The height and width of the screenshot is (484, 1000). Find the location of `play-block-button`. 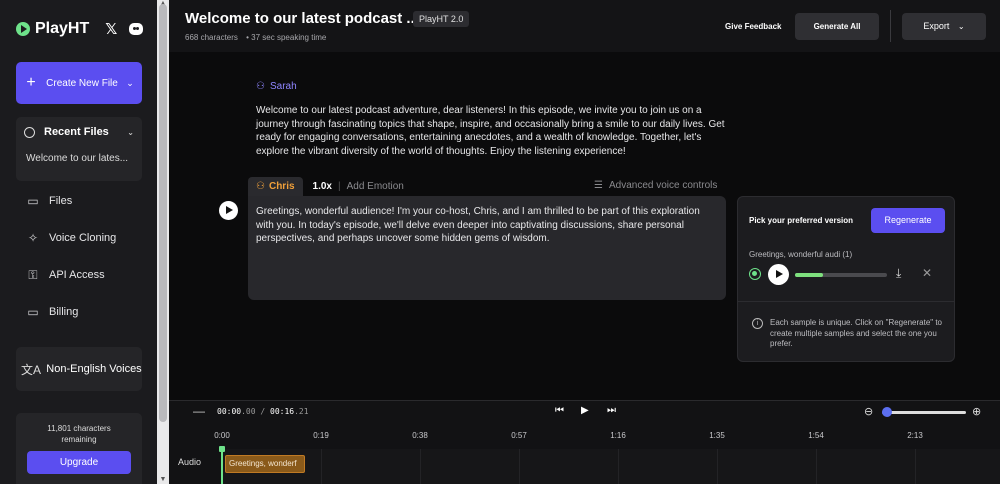

play-block-button is located at coordinates (228, 210).